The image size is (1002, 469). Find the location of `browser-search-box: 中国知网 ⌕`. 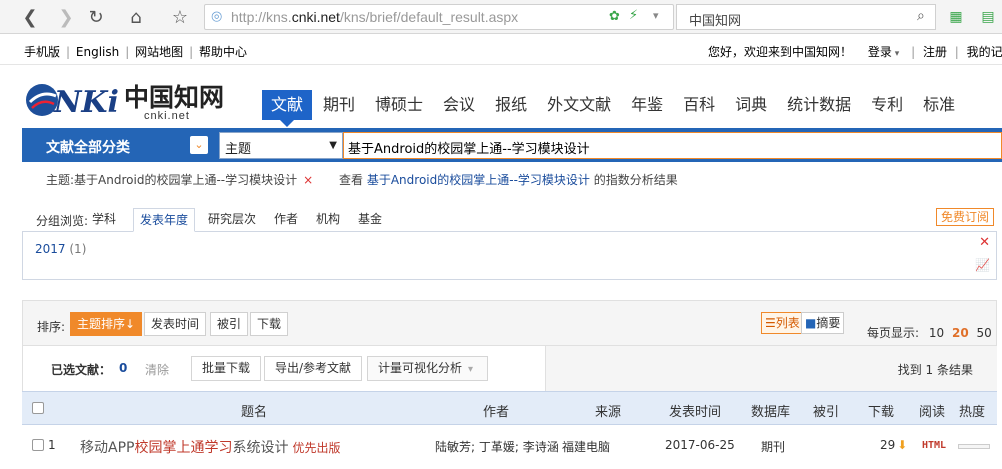

browser-search-box: 中国知网 ⌕ is located at coordinates (806, 17).